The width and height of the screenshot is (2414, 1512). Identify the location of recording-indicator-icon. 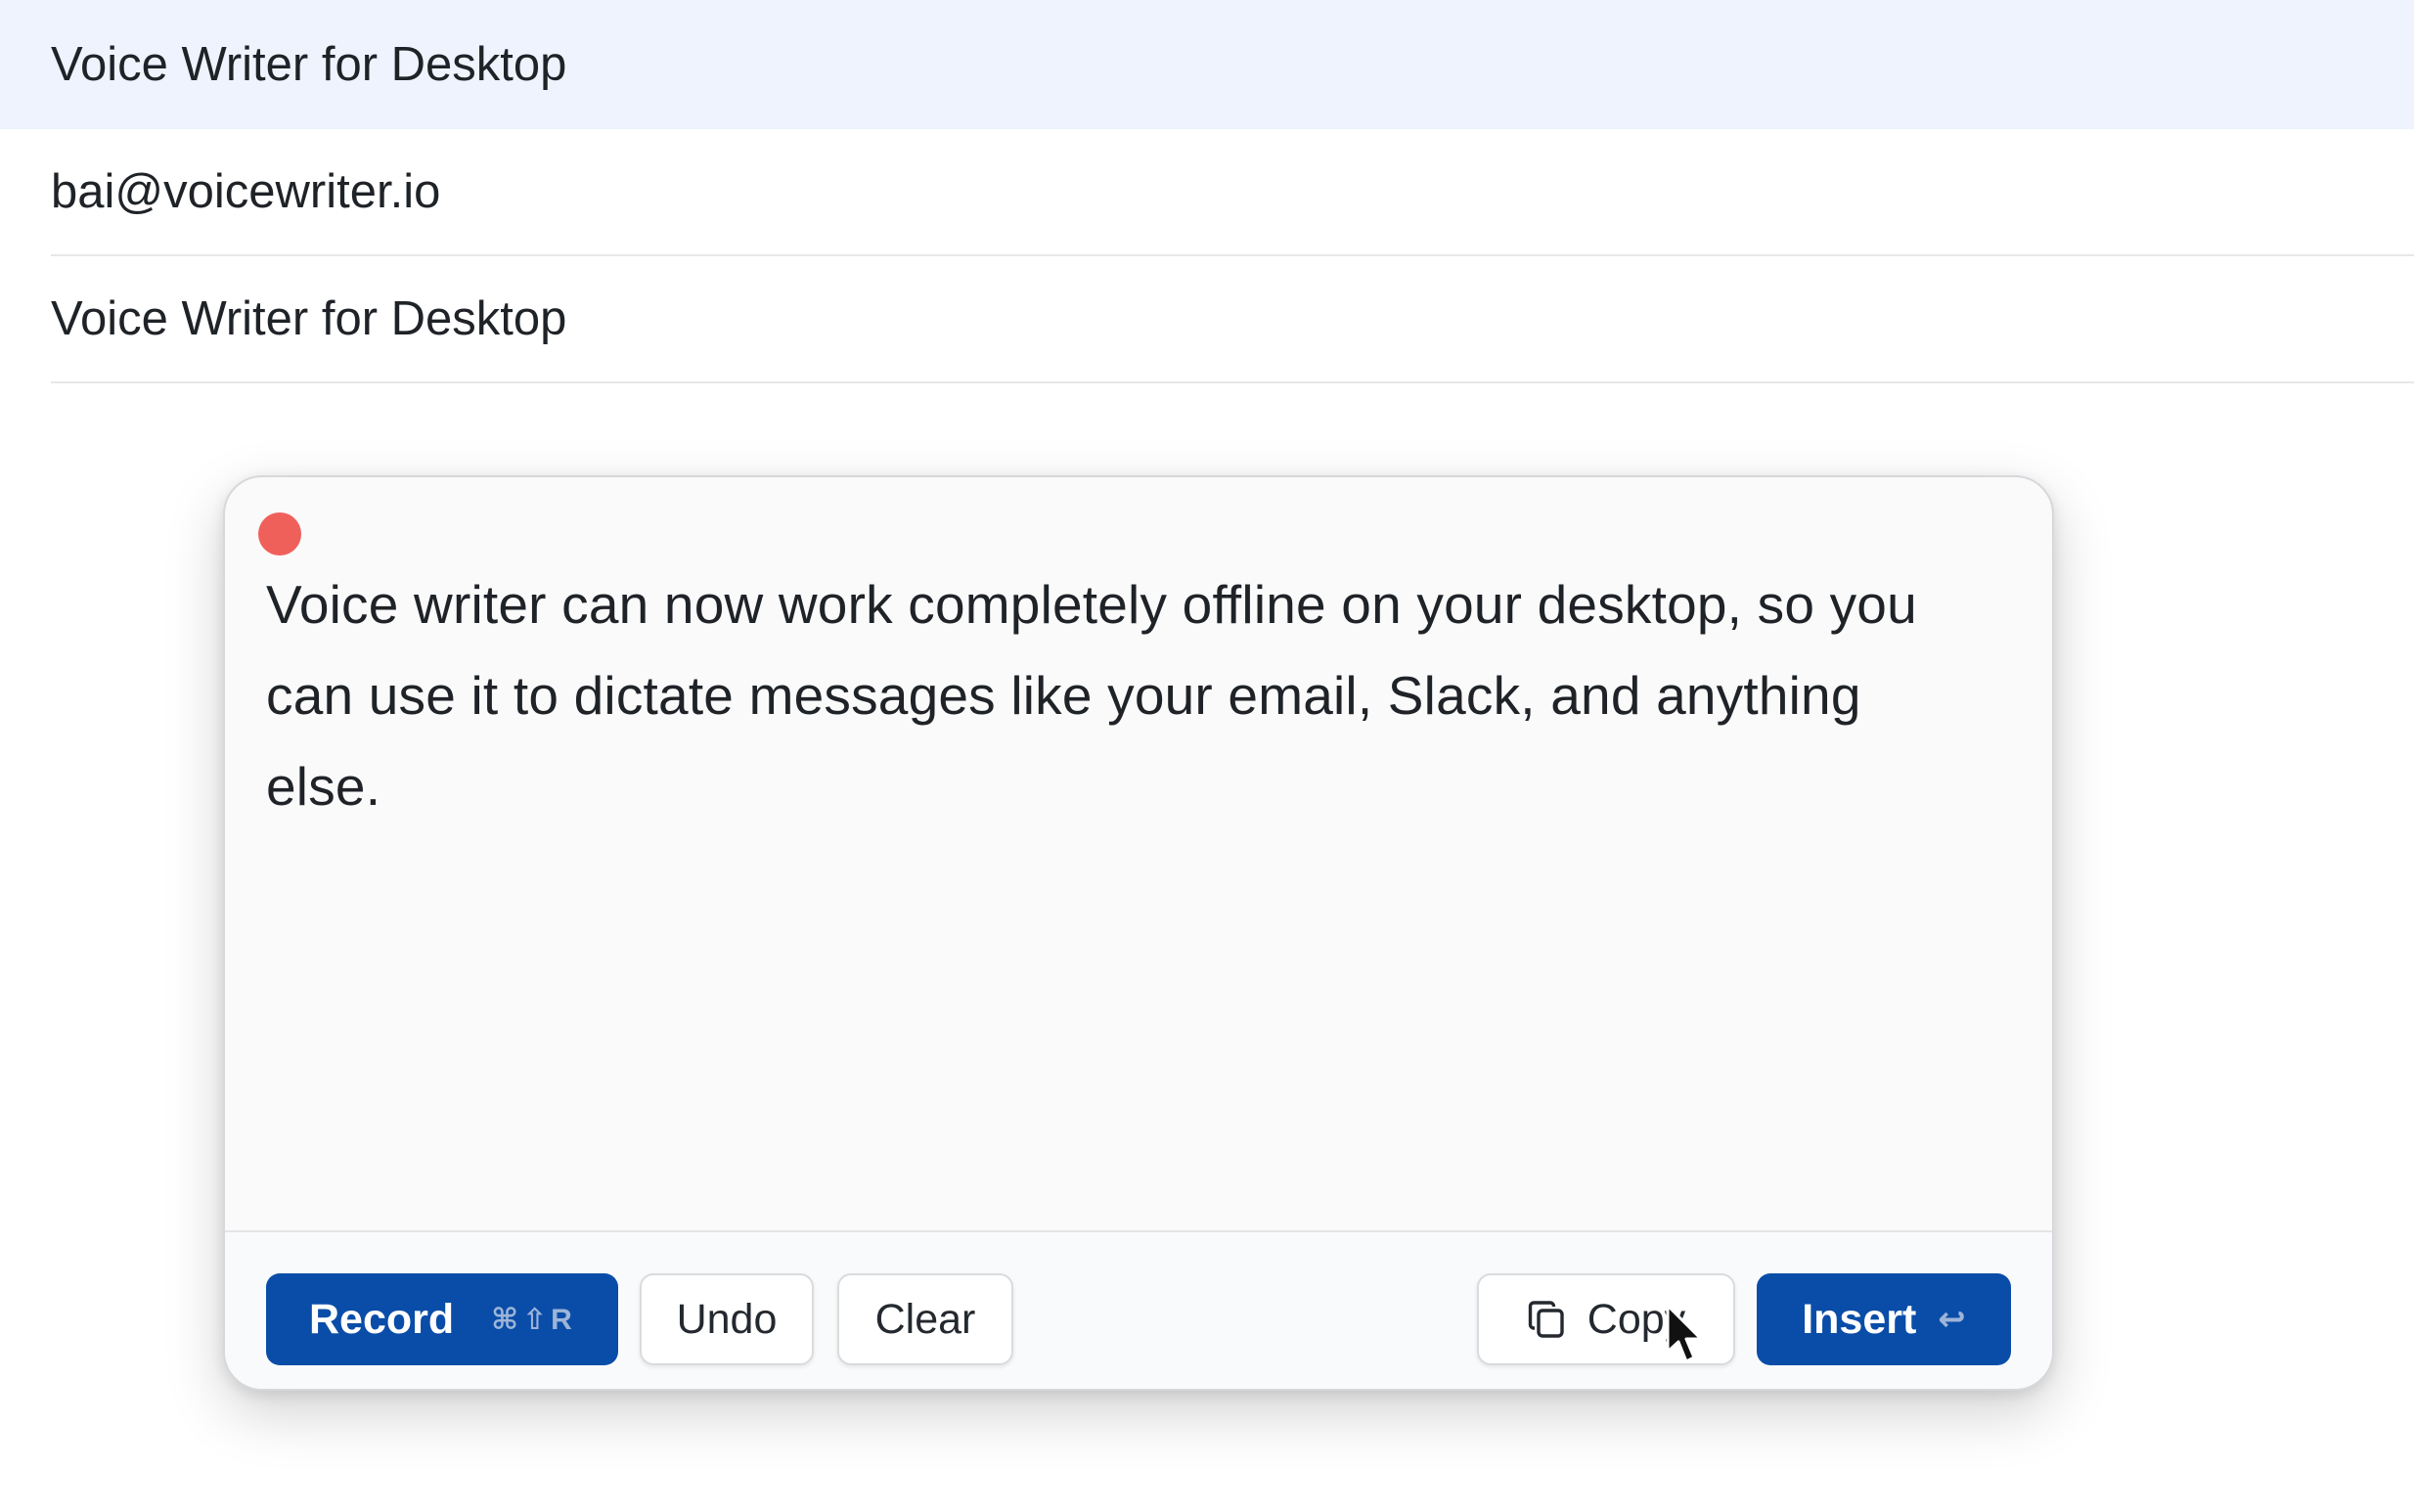
(279, 534).